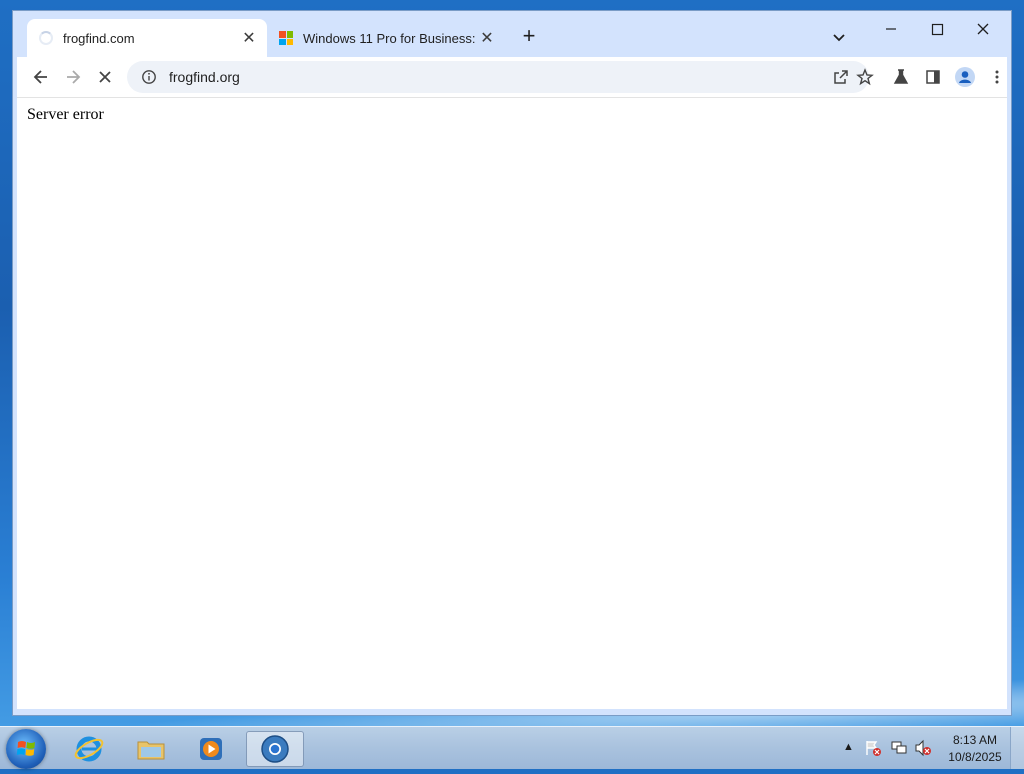  What do you see at coordinates (99, 38) in the screenshot?
I see `tab-title: frogfind.com` at bounding box center [99, 38].